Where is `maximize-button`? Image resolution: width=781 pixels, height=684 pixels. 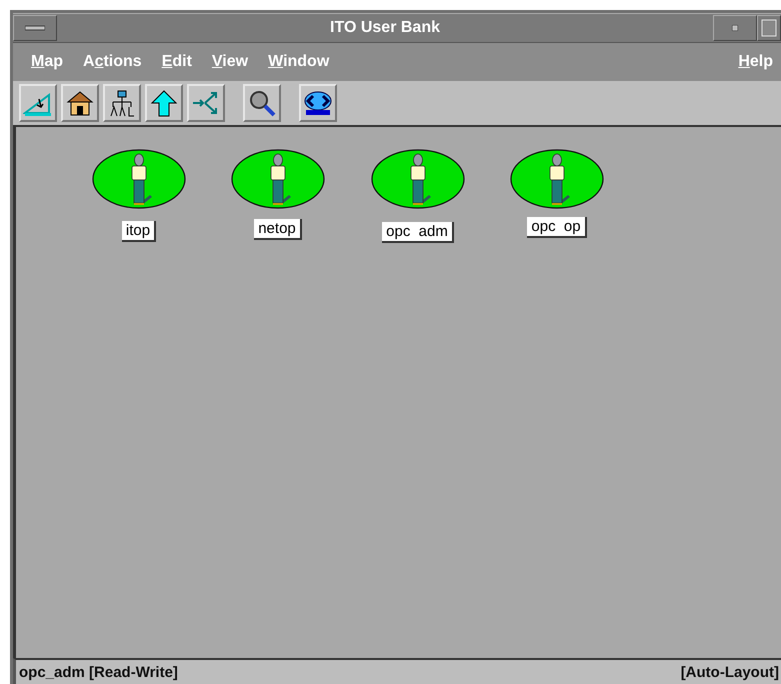 maximize-button is located at coordinates (769, 28).